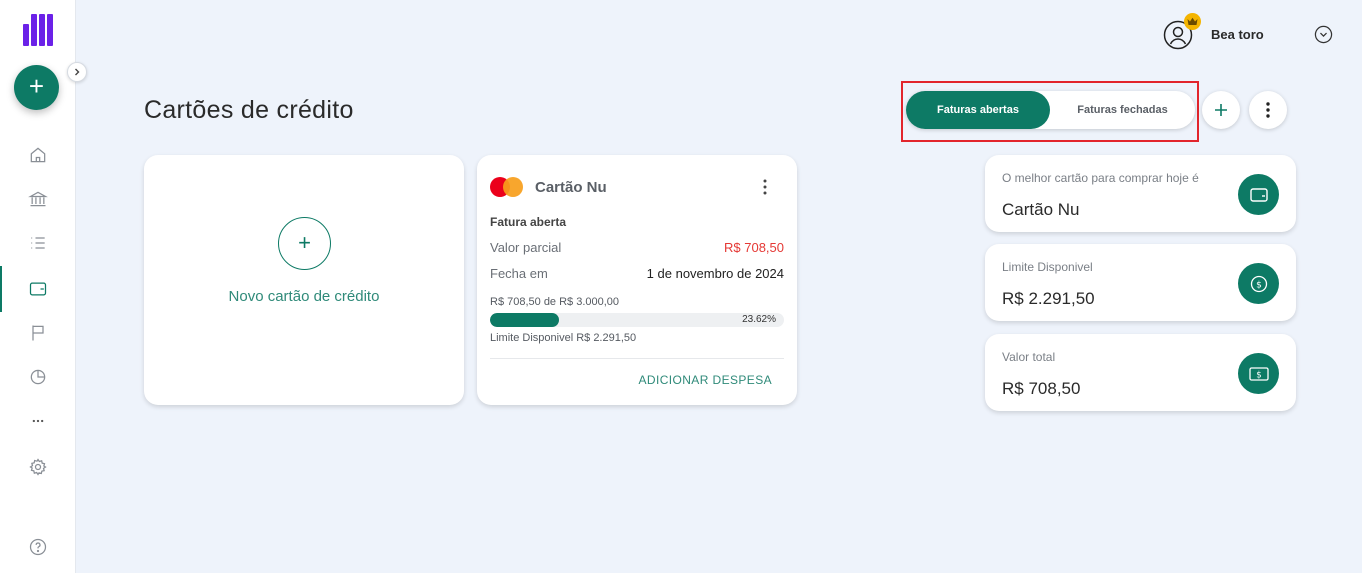 This screenshot has height=573, width=1362. Describe the element at coordinates (1323, 34) in the screenshot. I see `chevron-down-icon` at that location.